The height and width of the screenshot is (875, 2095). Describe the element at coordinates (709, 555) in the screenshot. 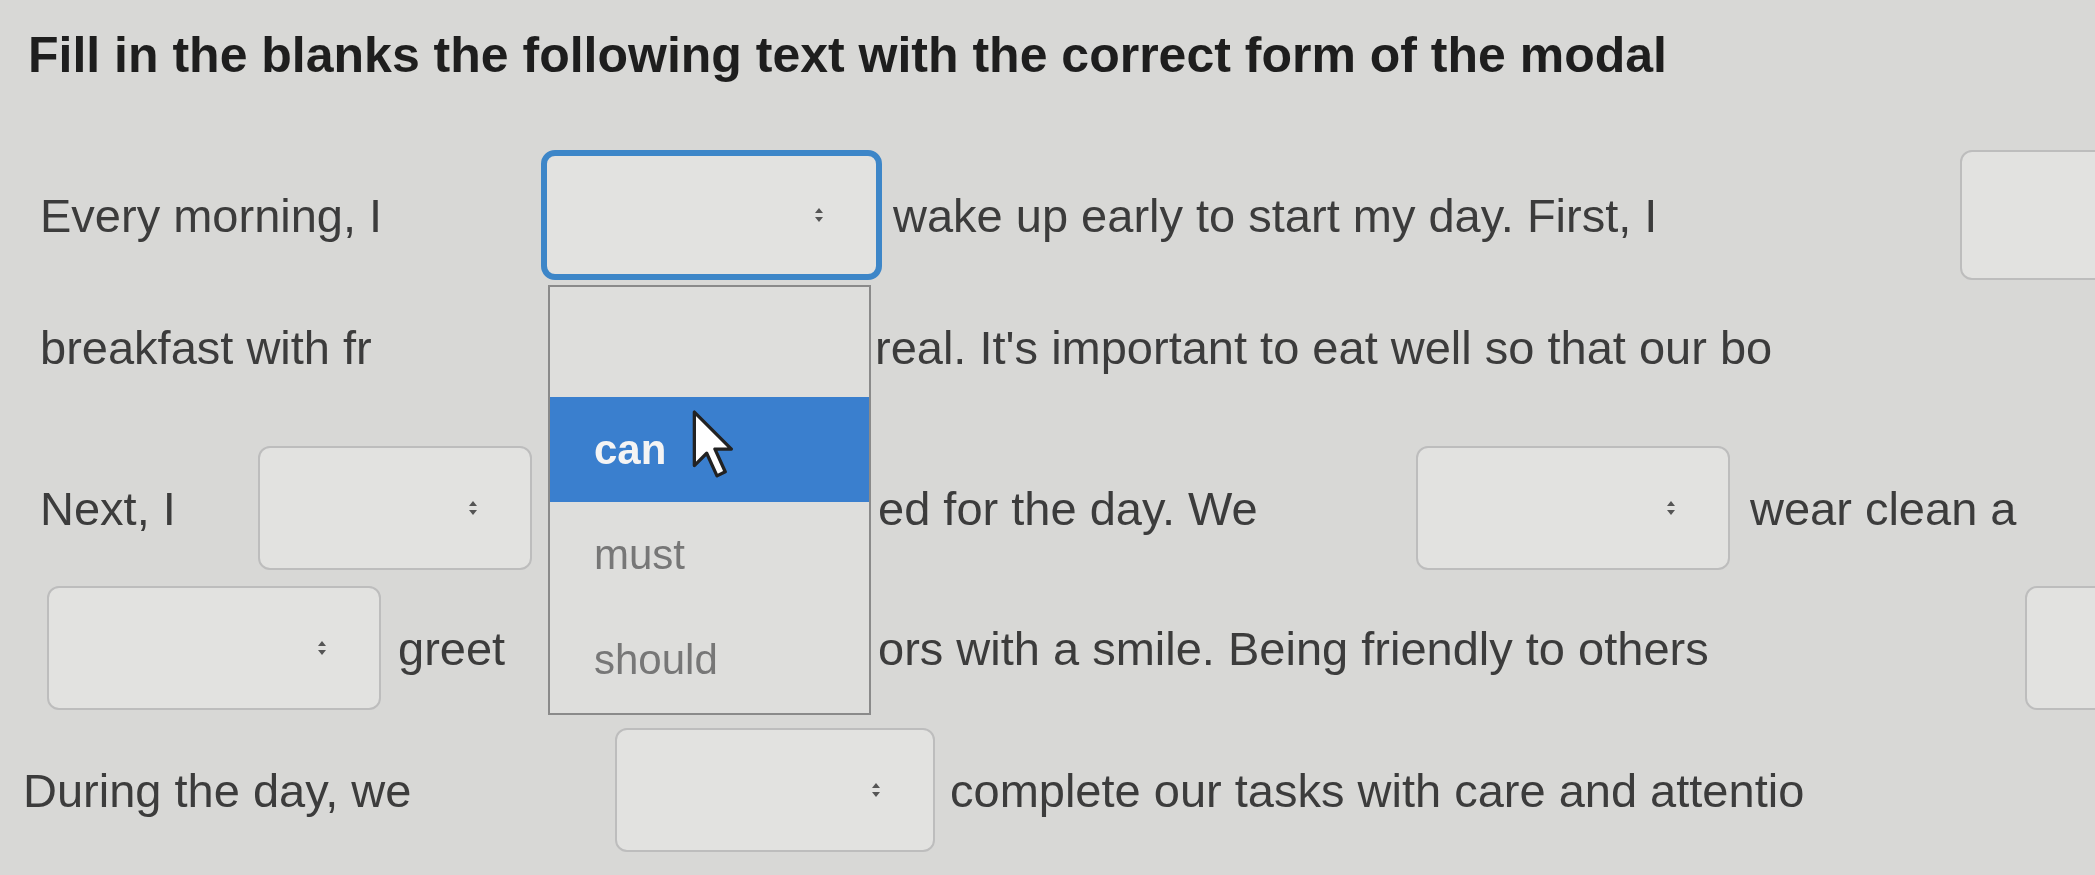

I see `dropdown-option: must` at that location.